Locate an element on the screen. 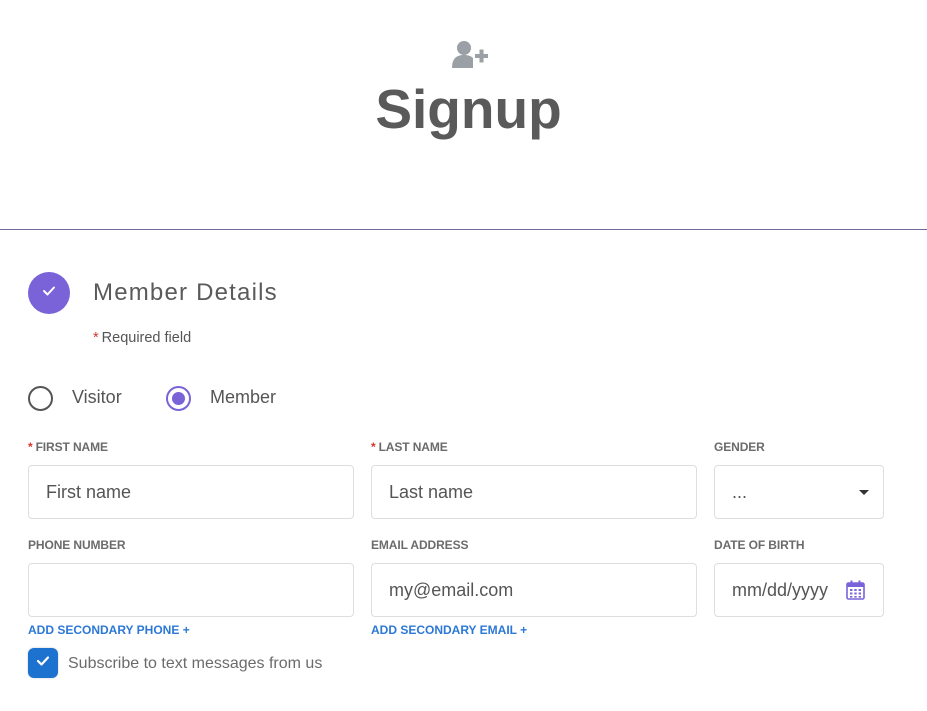 The image size is (927, 711). add-user-icon is located at coordinates (471, 55).